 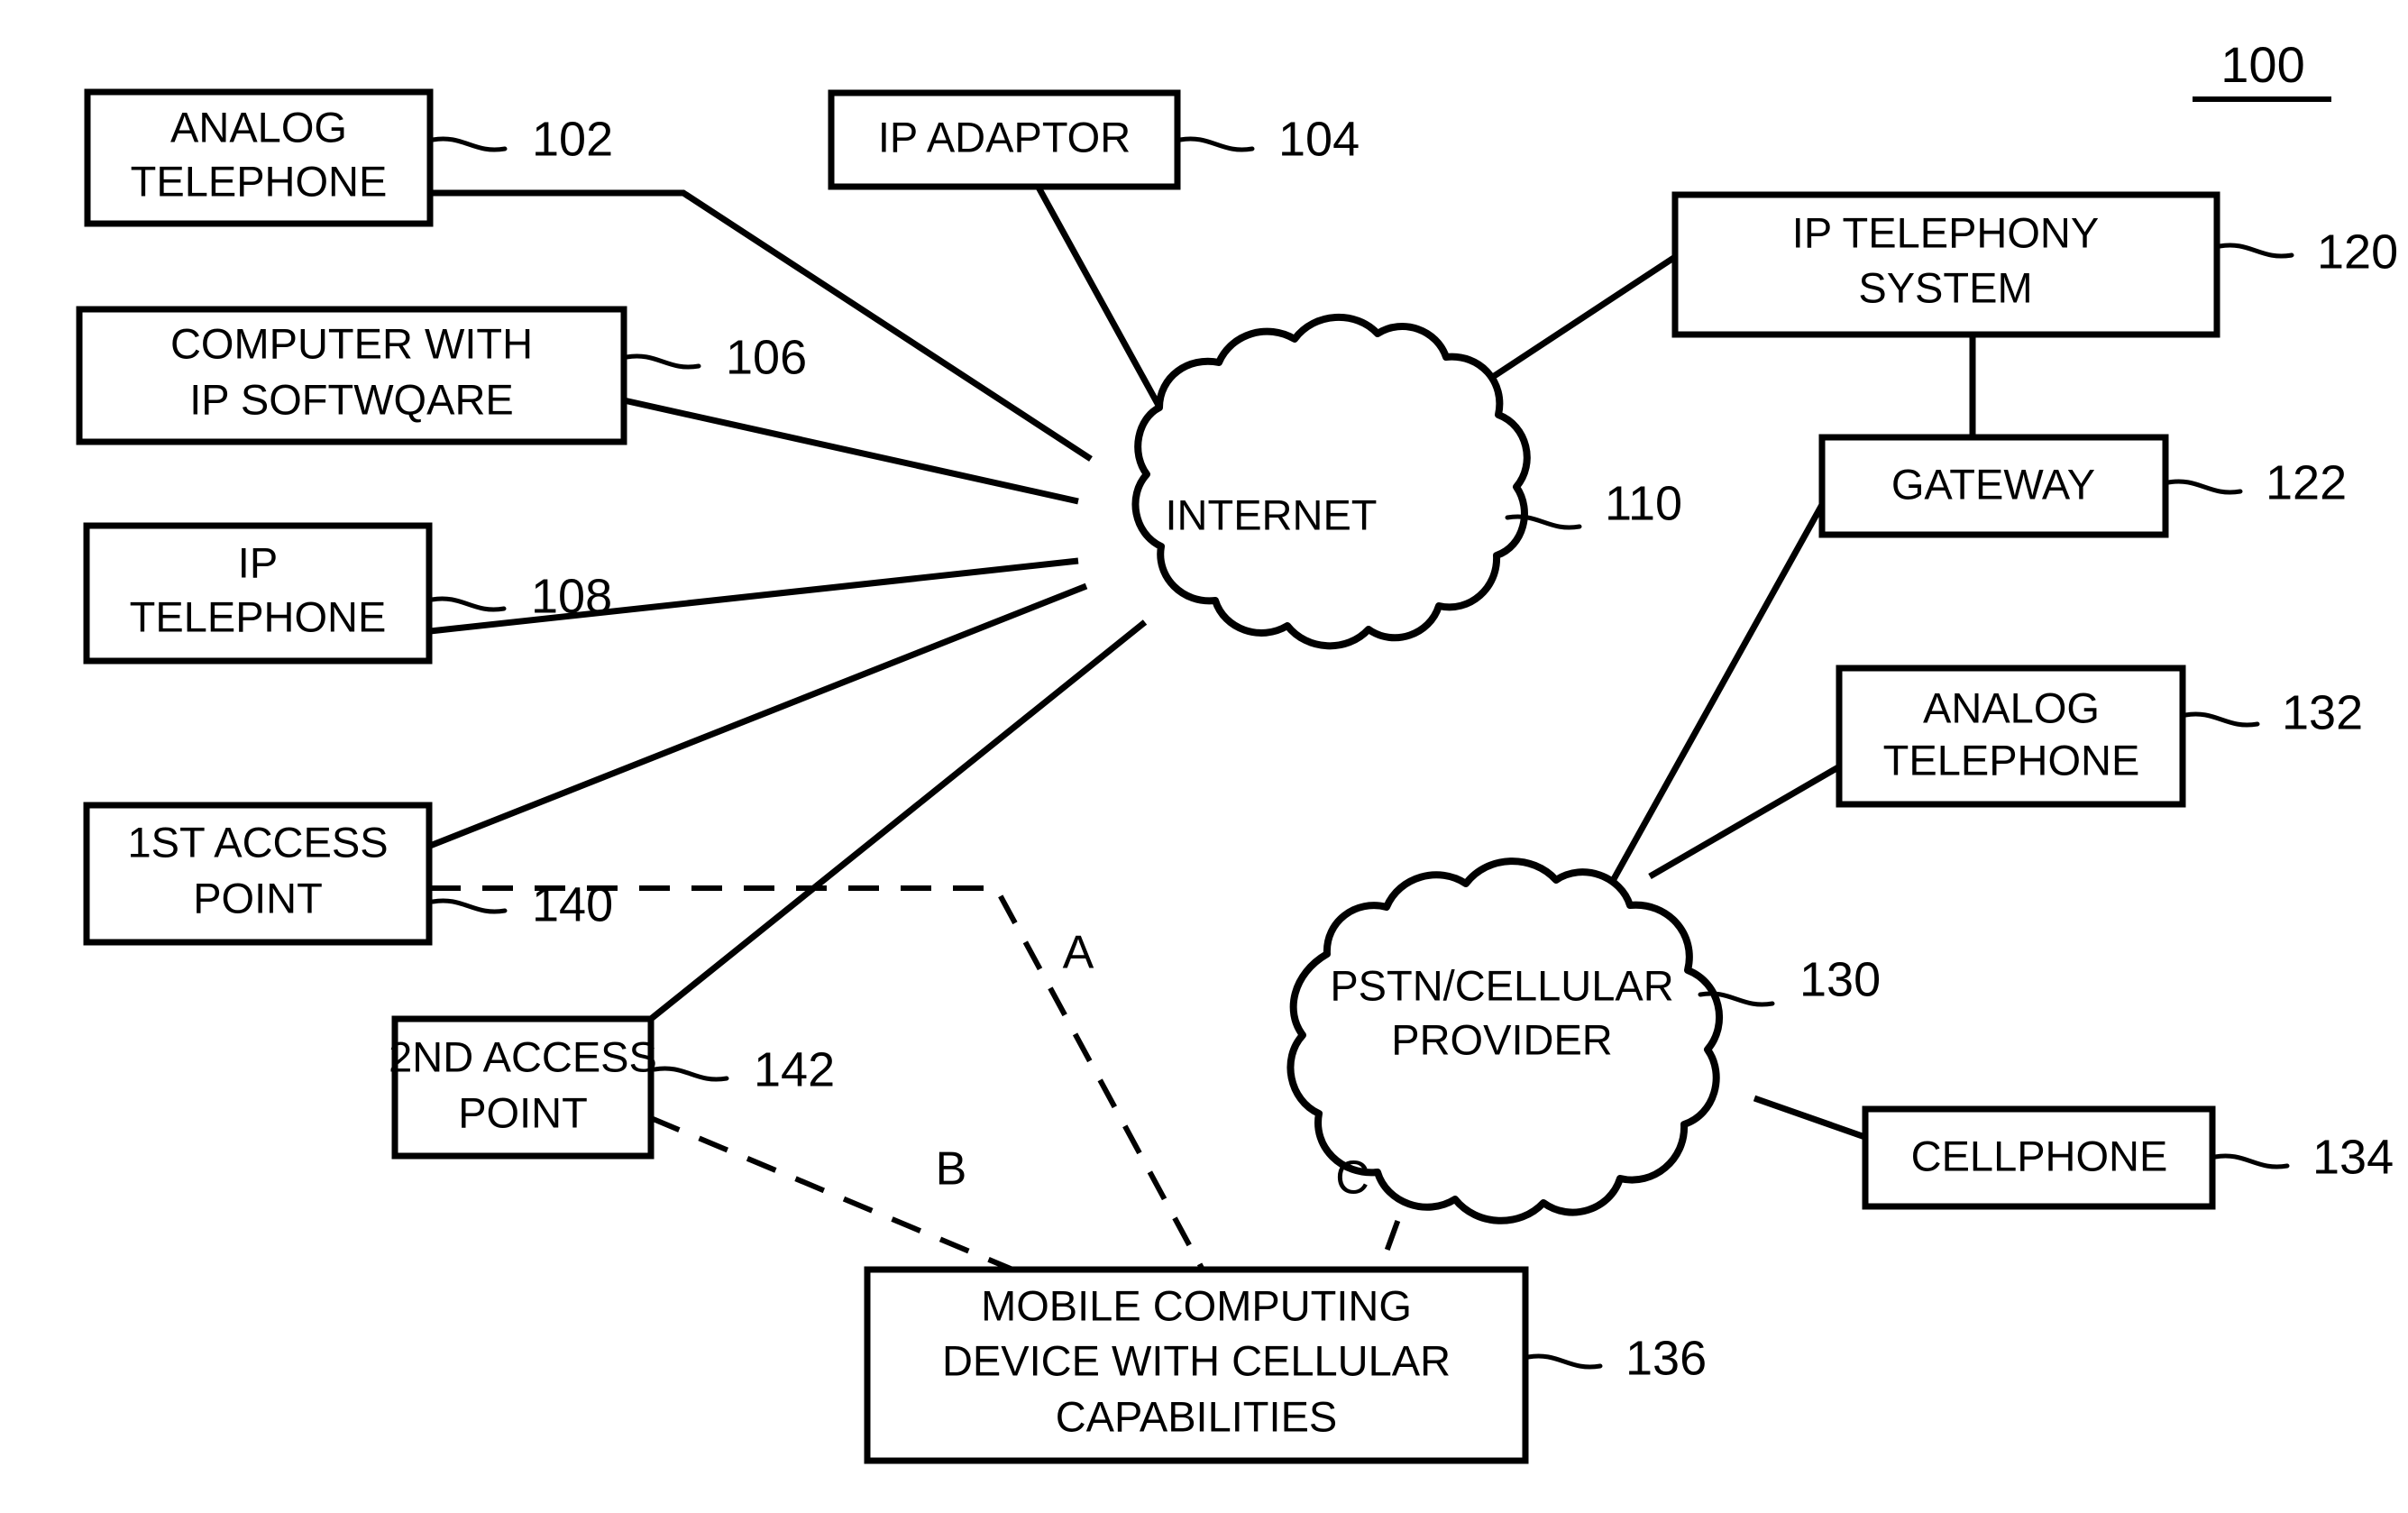 What do you see at coordinates (758, 716) in the screenshot?
I see `link-first-access-point-to-internet` at bounding box center [758, 716].